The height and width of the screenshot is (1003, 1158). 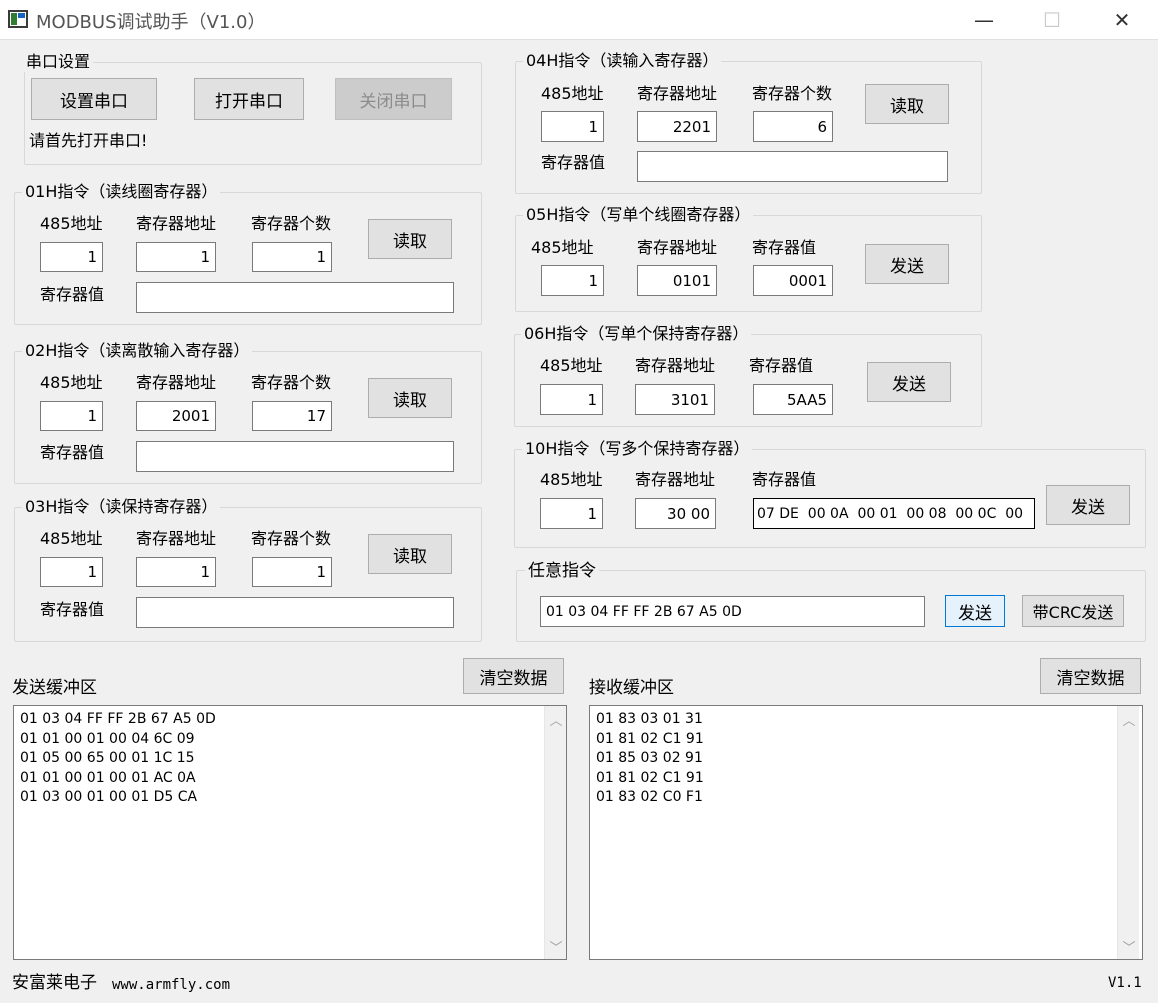 What do you see at coordinates (571, 479) in the screenshot?
I see `cmd10-addr485-label: 485地址` at bounding box center [571, 479].